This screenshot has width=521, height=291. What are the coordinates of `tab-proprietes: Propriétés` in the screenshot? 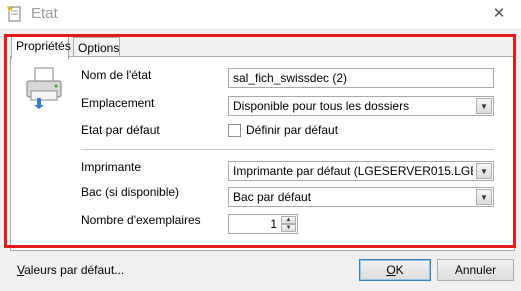 It's located at (41, 47).